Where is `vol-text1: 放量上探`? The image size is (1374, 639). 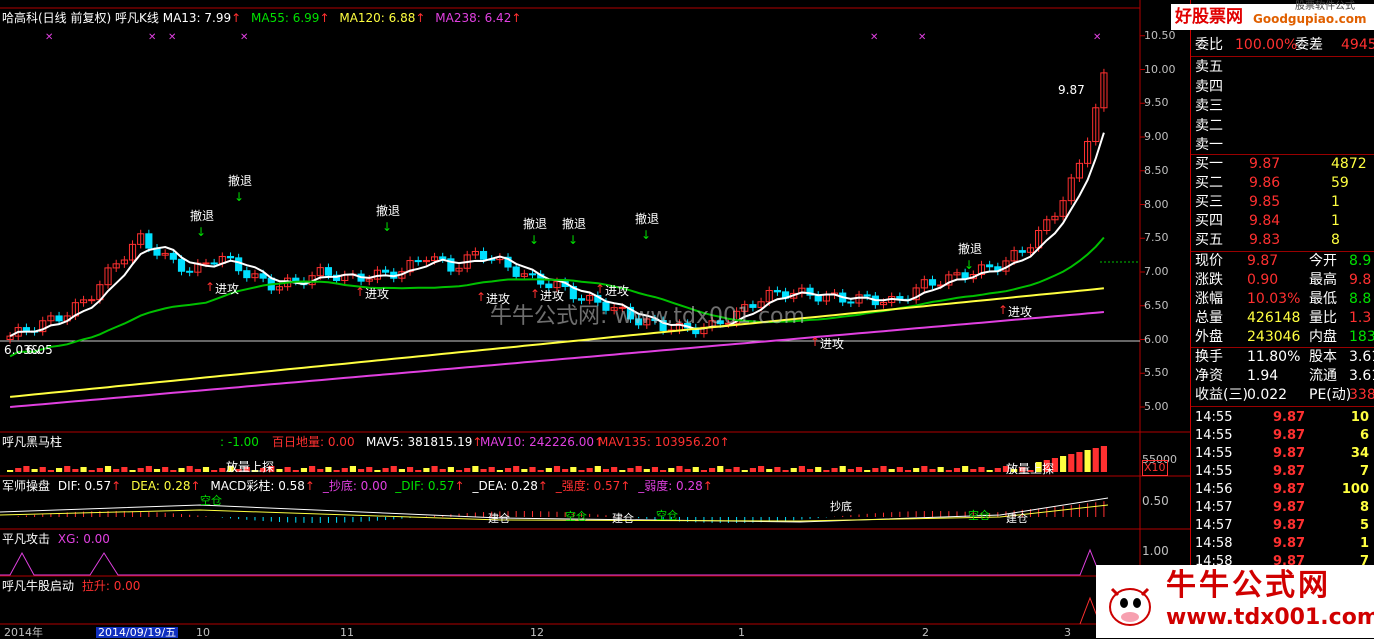
vol-text1: 放量上探 is located at coordinates (250, 467).